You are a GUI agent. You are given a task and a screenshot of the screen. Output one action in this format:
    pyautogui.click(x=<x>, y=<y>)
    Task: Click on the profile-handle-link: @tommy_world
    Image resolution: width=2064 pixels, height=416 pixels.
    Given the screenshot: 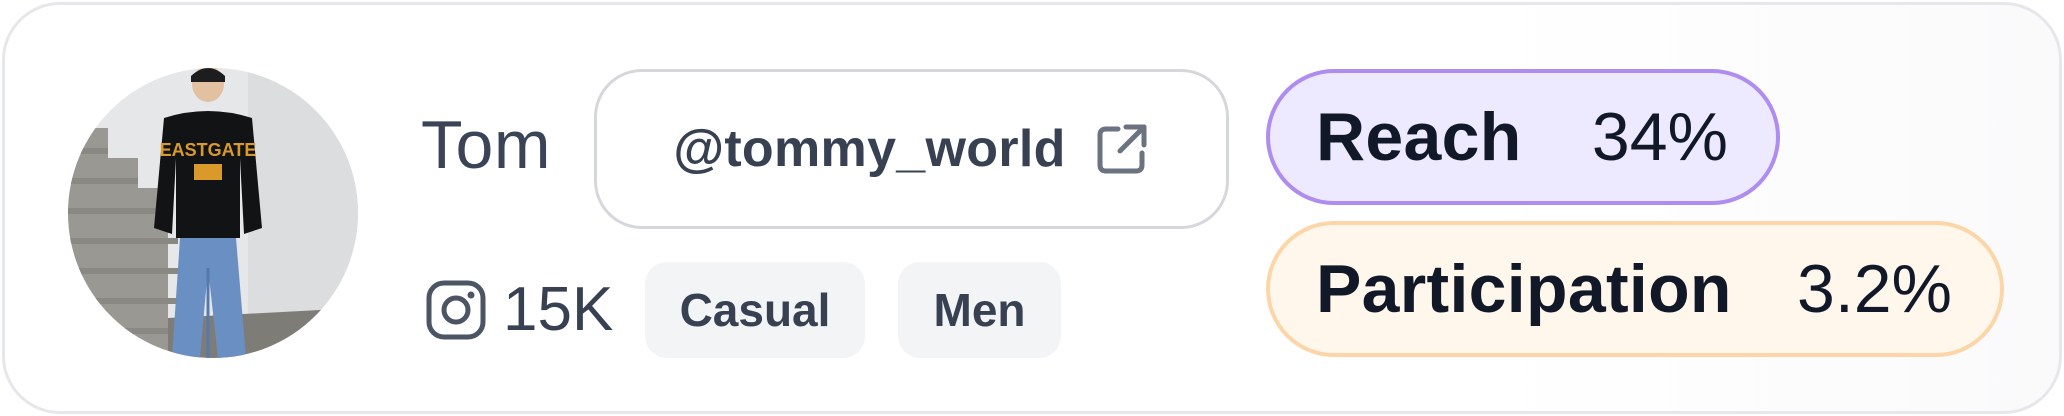 What is the action you would take?
    pyautogui.click(x=911, y=149)
    